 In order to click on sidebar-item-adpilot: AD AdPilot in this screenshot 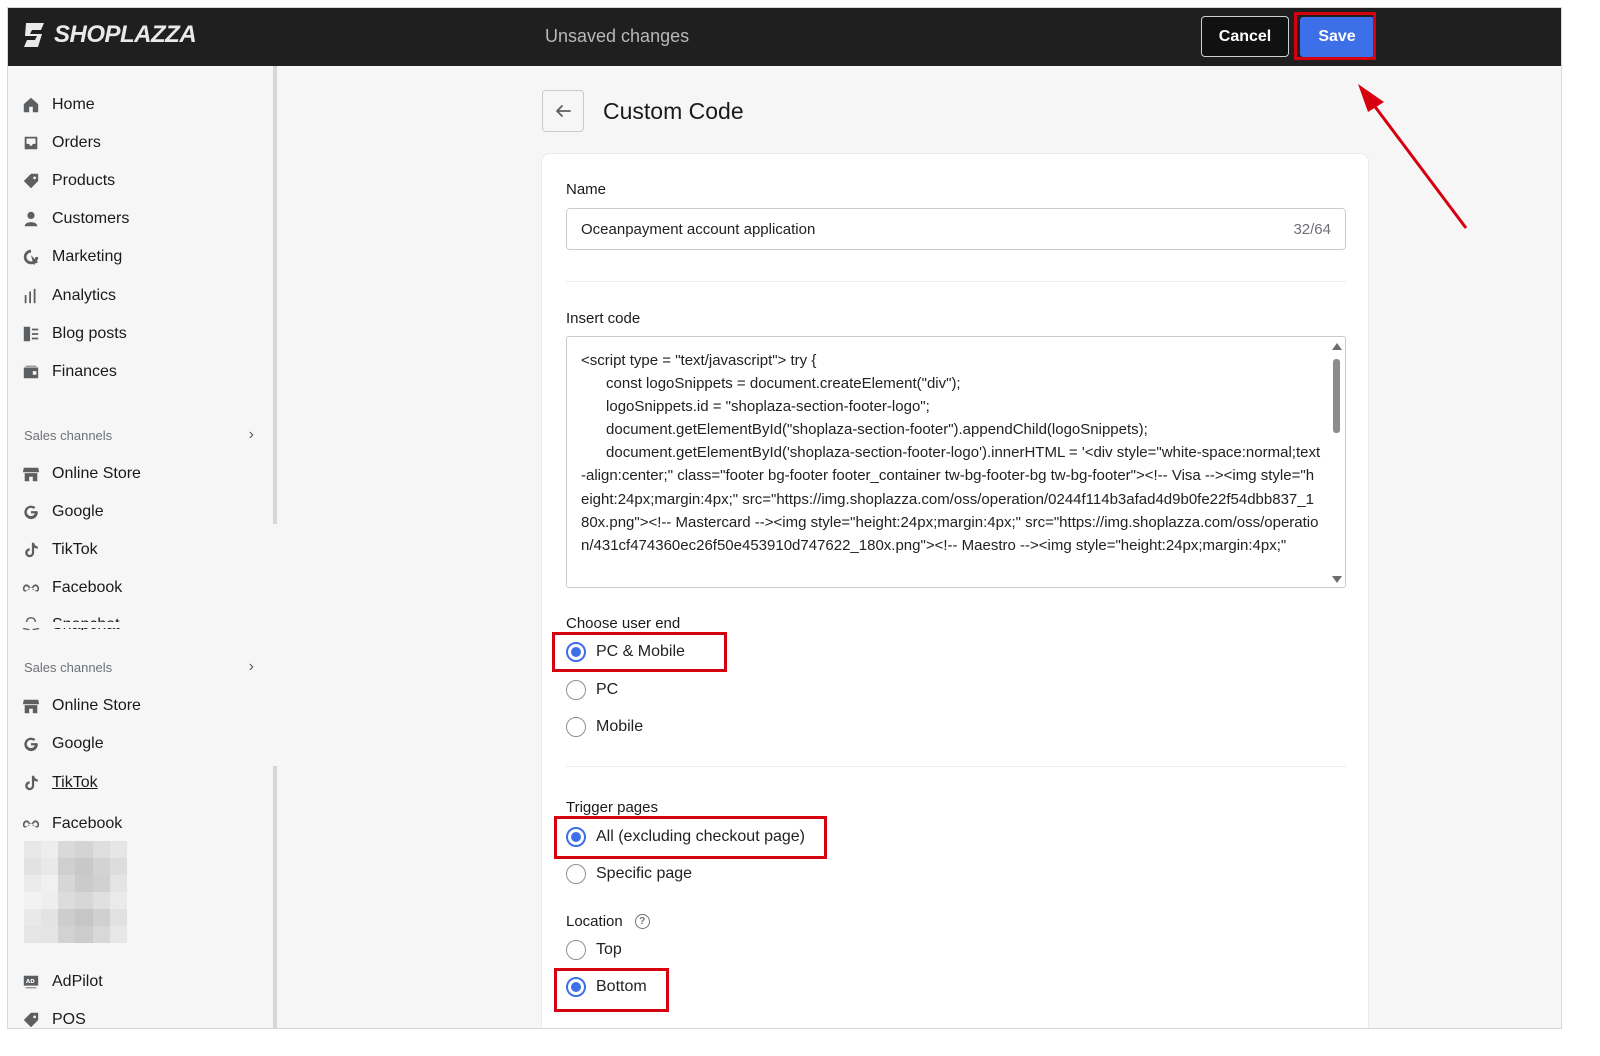, I will do `click(62, 982)`.